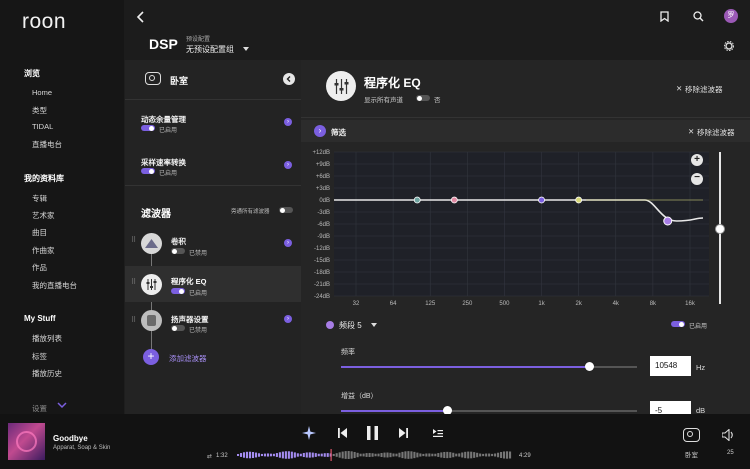 The image size is (750, 469). What do you see at coordinates (728, 435) in the screenshot?
I see `volume-icon` at bounding box center [728, 435].